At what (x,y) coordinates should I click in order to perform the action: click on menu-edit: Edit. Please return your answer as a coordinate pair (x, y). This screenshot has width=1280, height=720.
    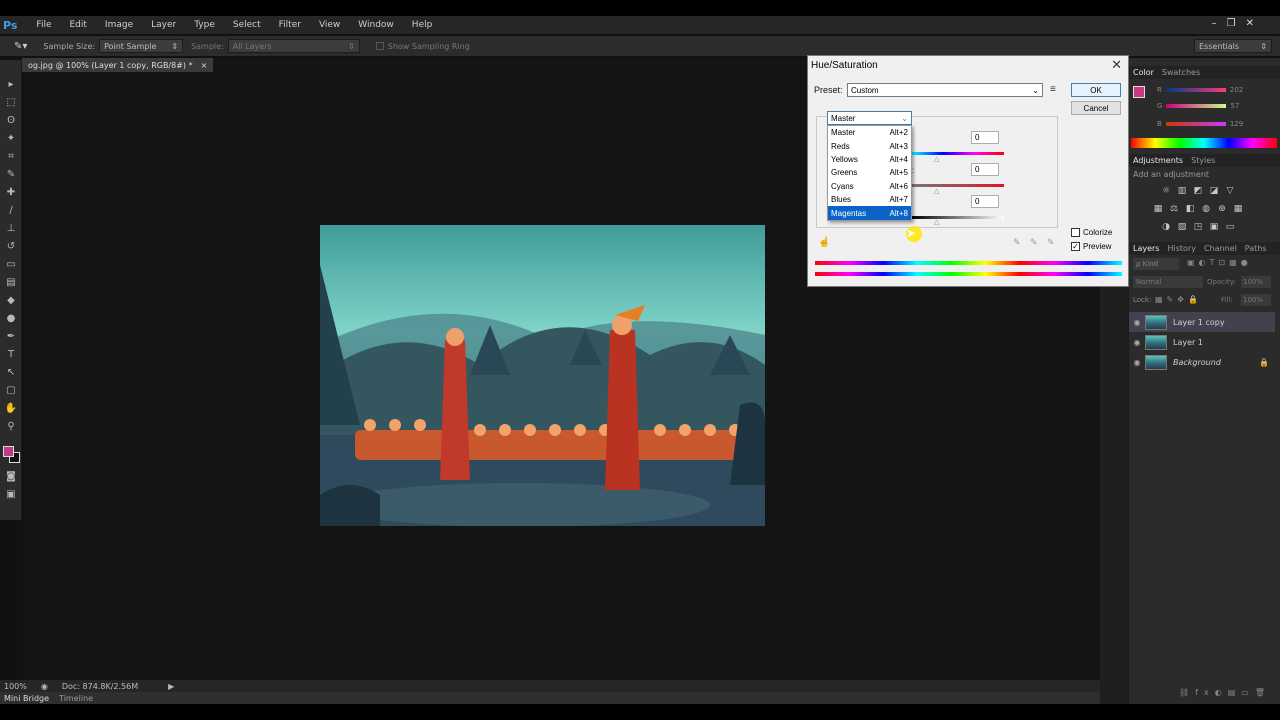
    Looking at the image, I should click on (77, 25).